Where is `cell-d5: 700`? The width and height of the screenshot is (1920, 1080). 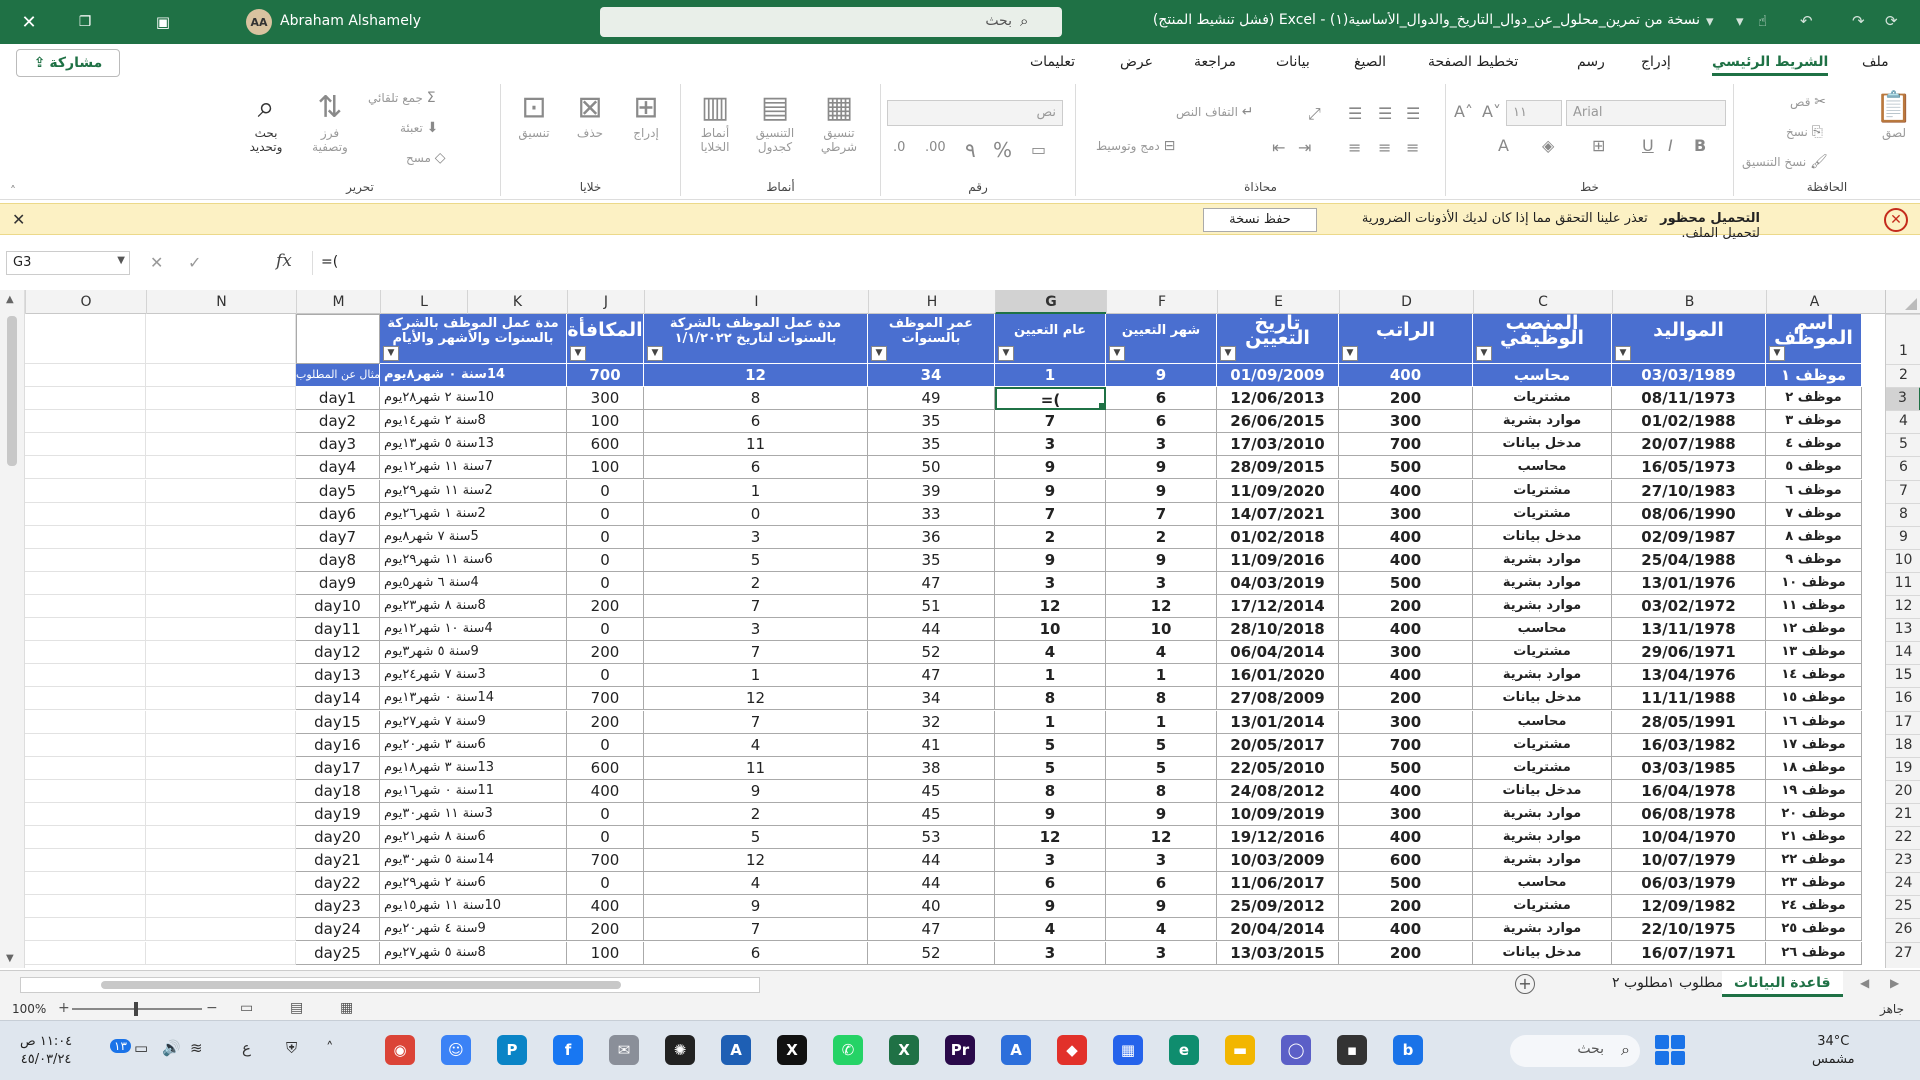
cell-d5: 700 is located at coordinates (1406, 445).